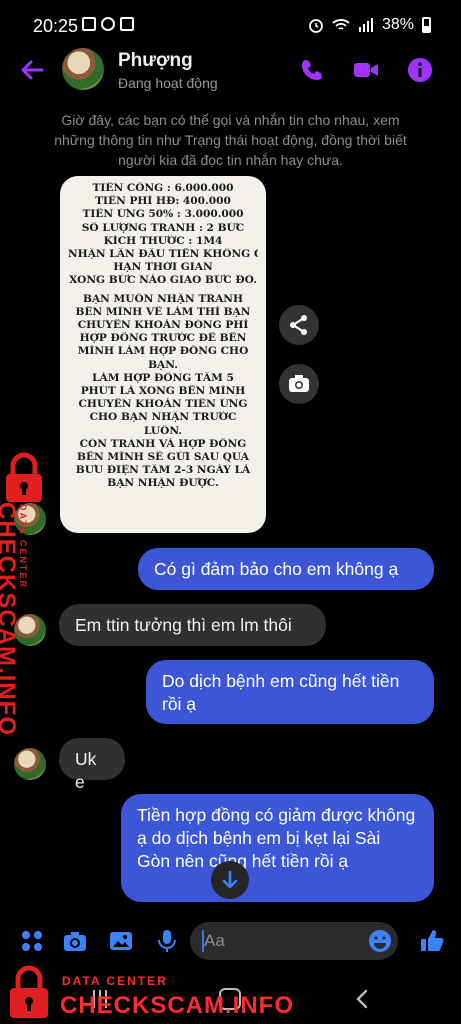  What do you see at coordinates (163, 430) in the screenshot?
I see `image-text-line: LUÔN.` at bounding box center [163, 430].